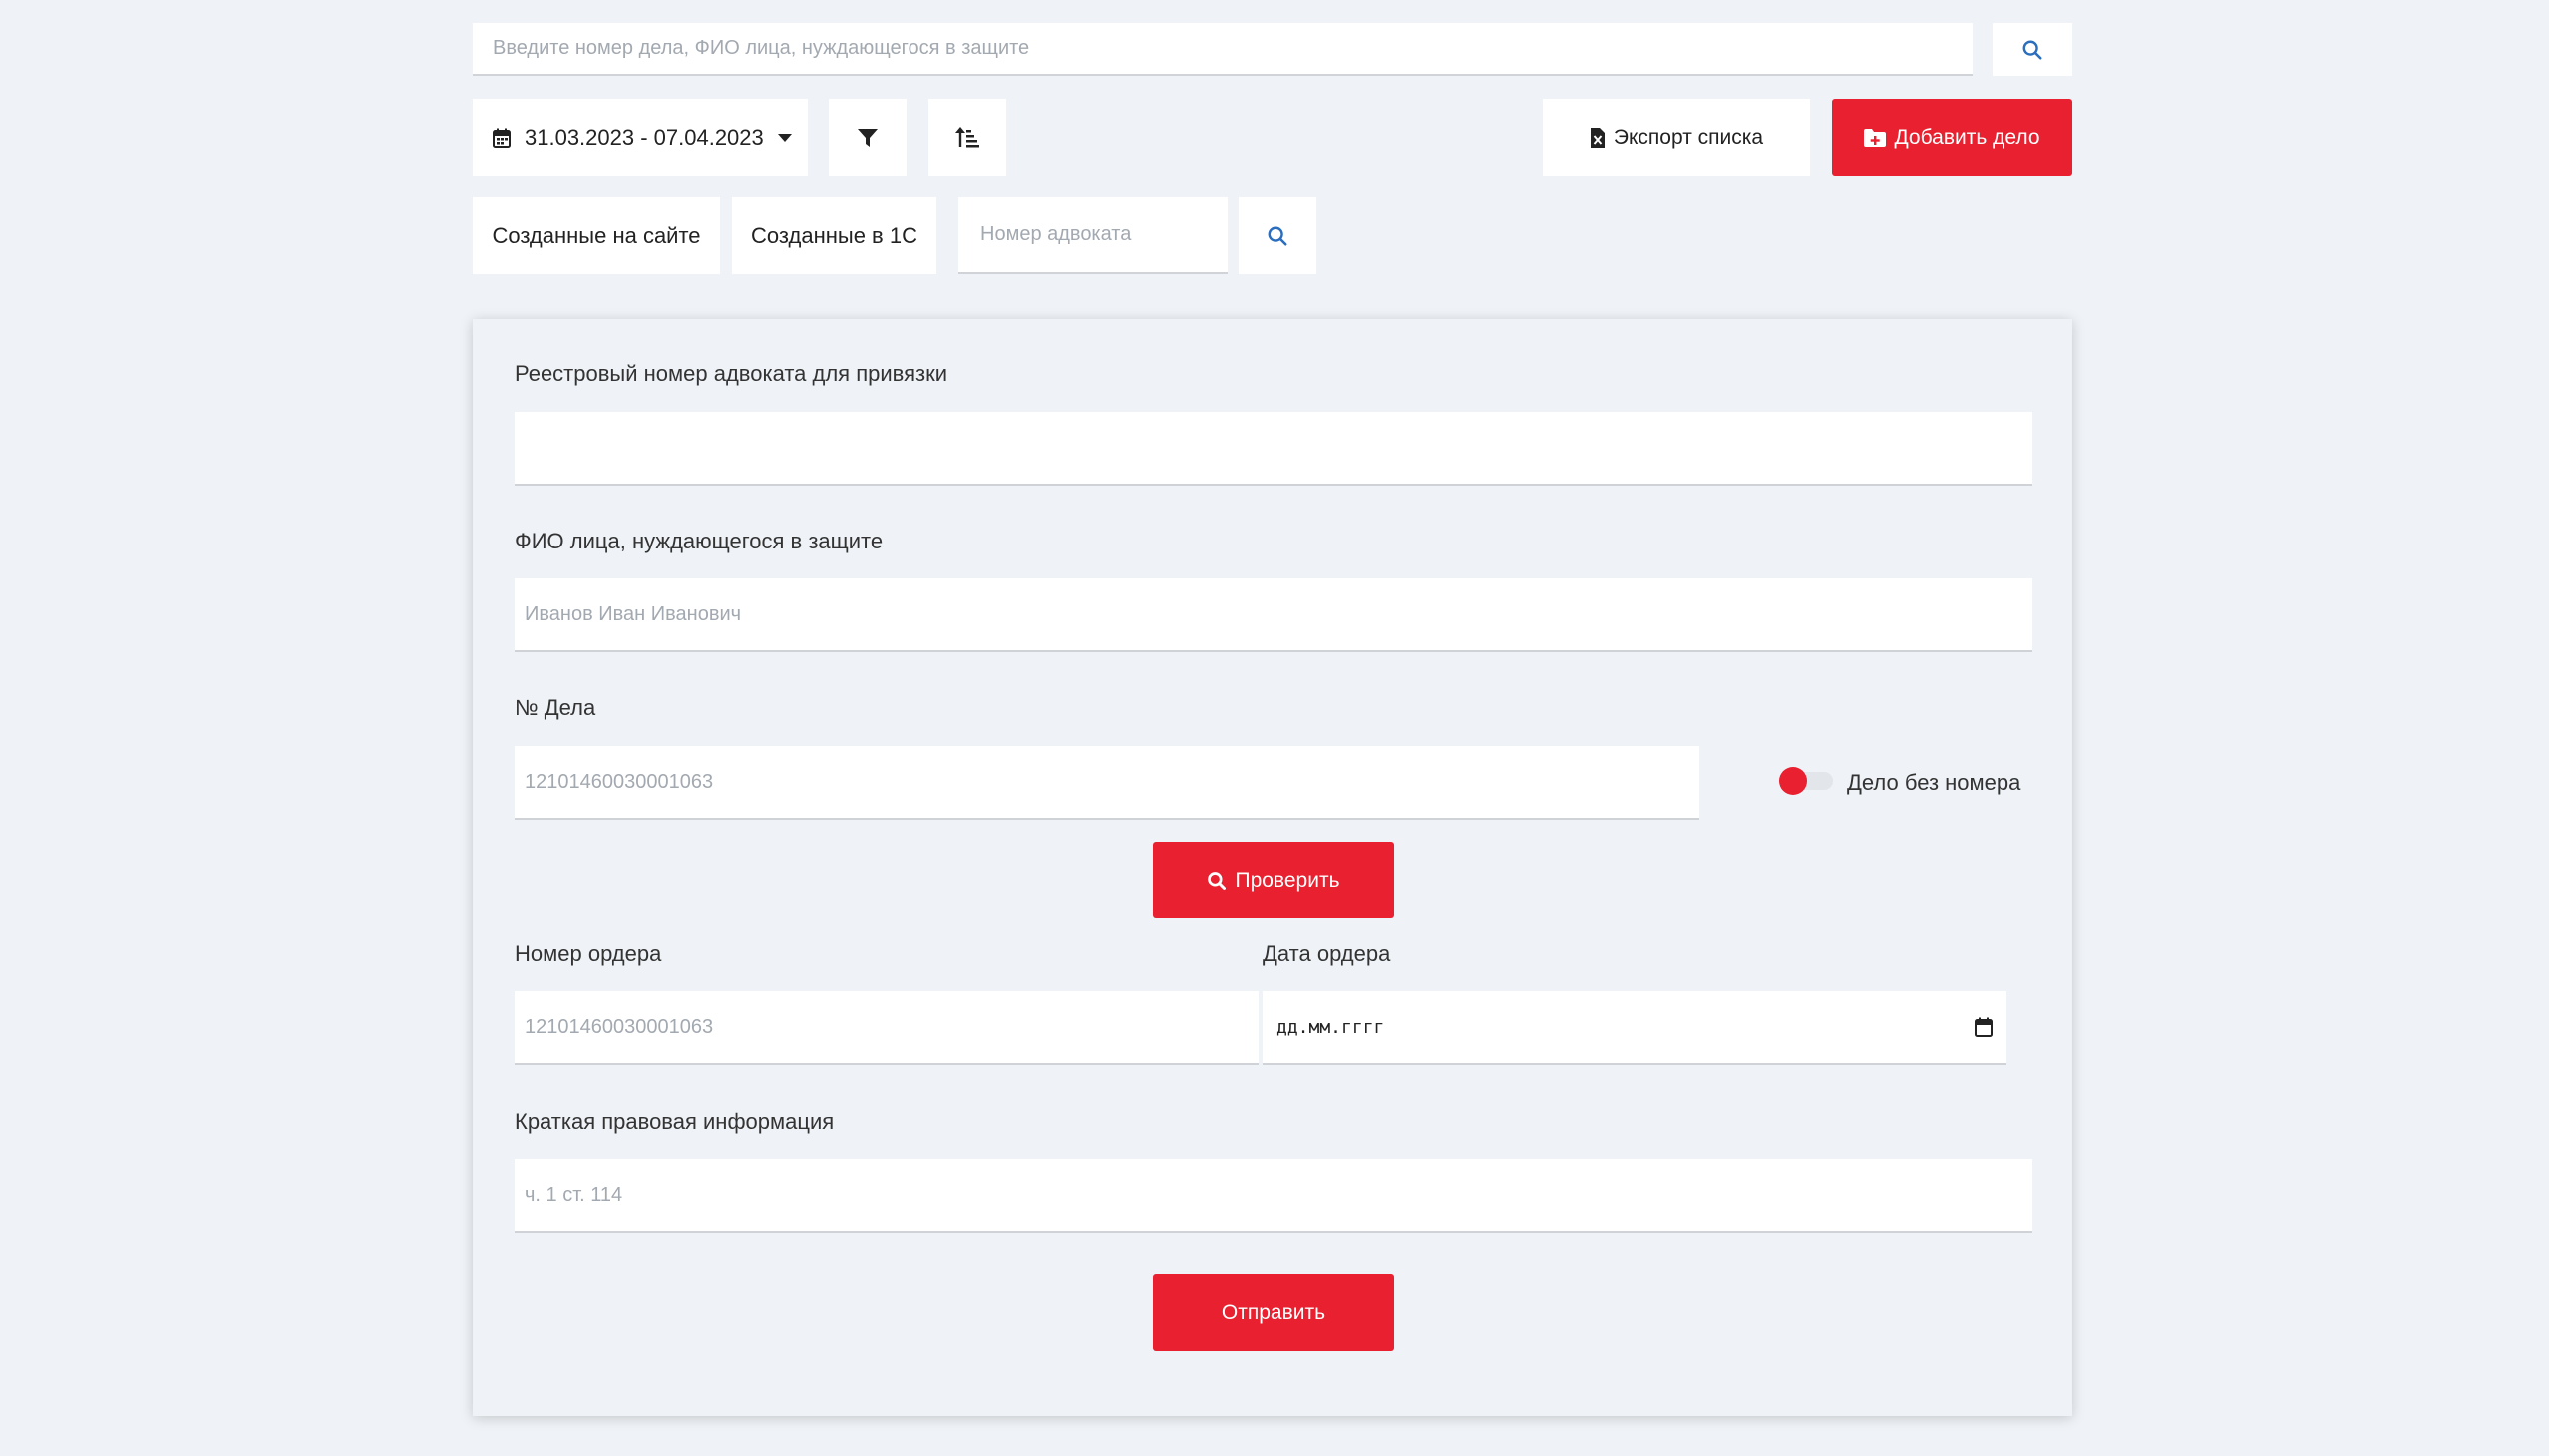  Describe the element at coordinates (1327, 953) in the screenshot. I see `order-date-label: Дата ордера` at that location.